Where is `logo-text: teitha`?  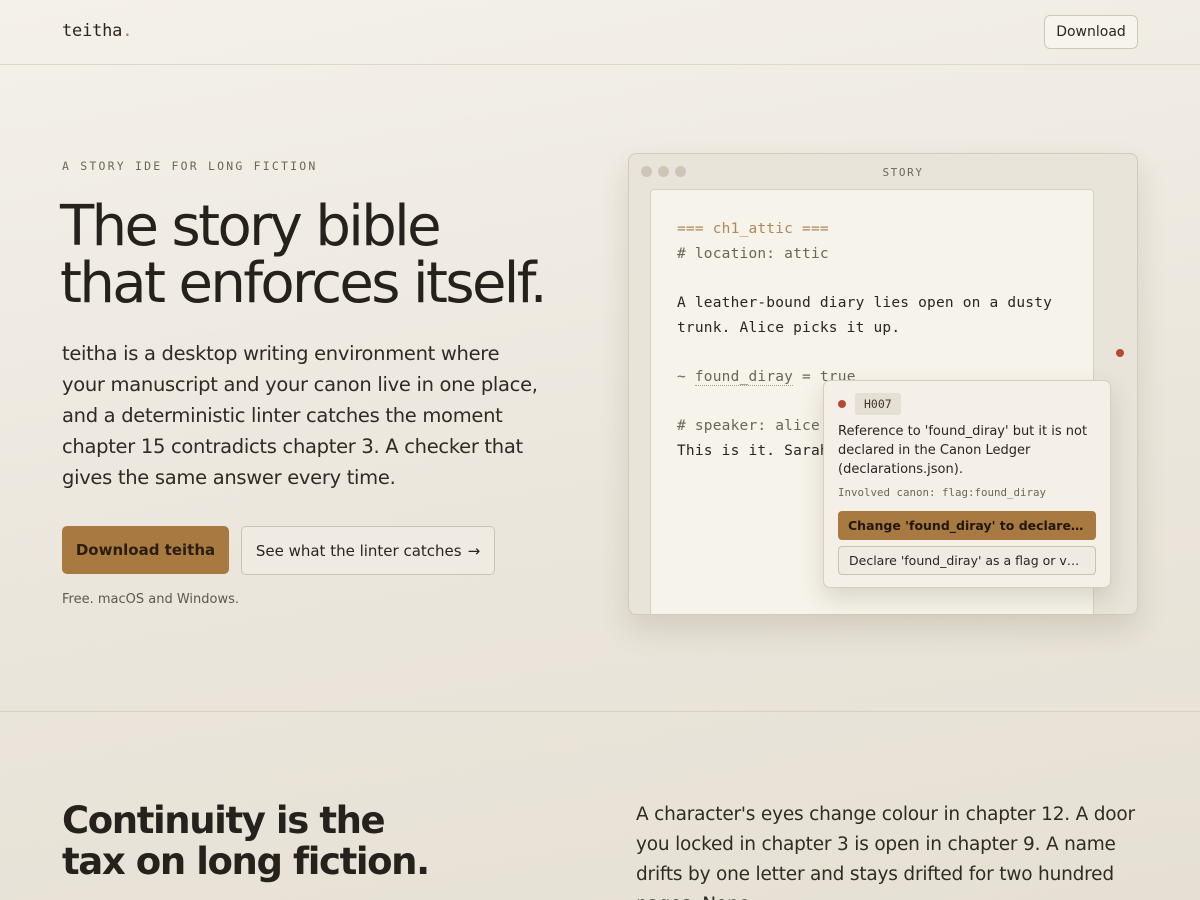 logo-text: teitha is located at coordinates (92, 31).